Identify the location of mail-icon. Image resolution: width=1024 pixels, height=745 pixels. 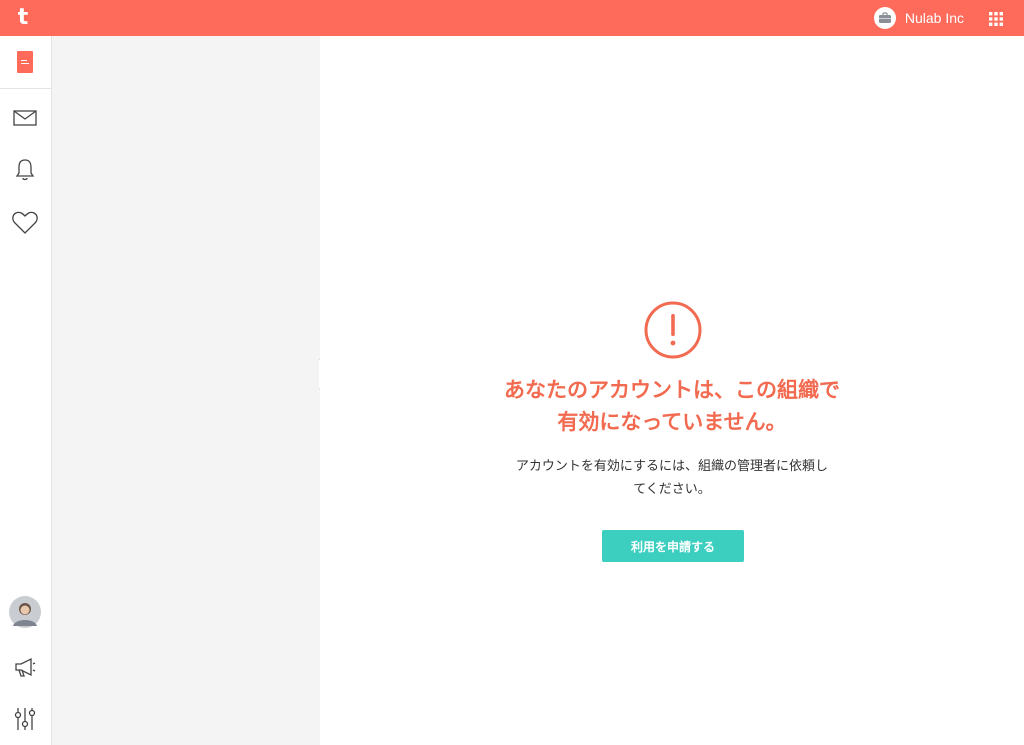
(25, 118).